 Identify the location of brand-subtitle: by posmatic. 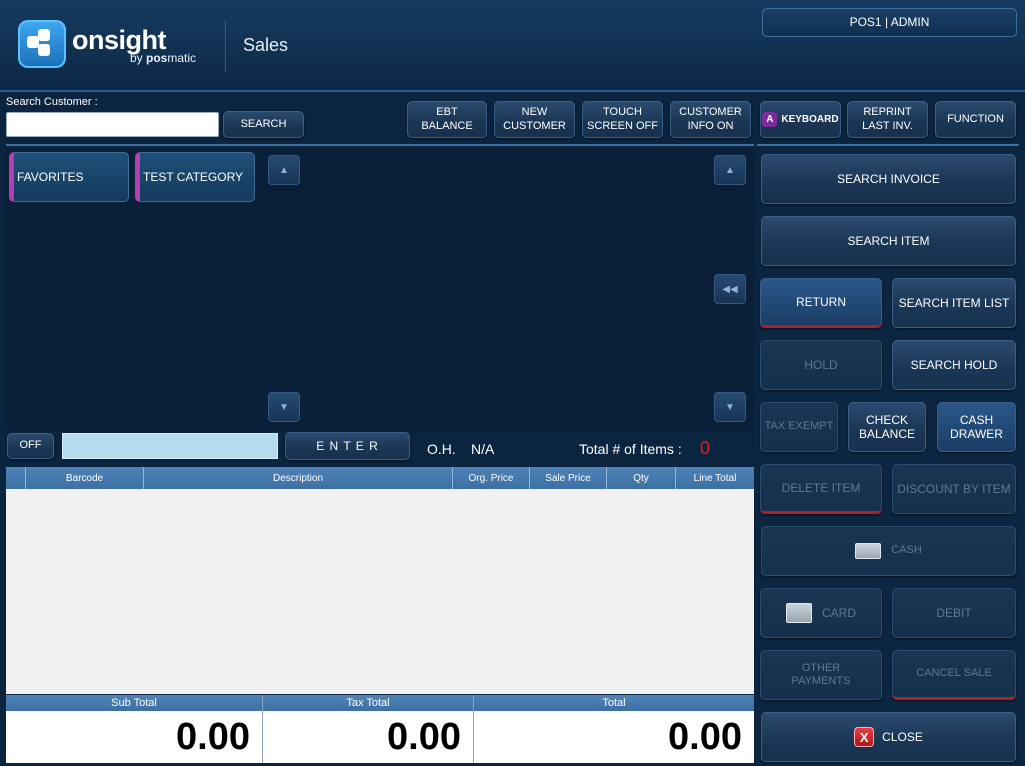
(163, 58).